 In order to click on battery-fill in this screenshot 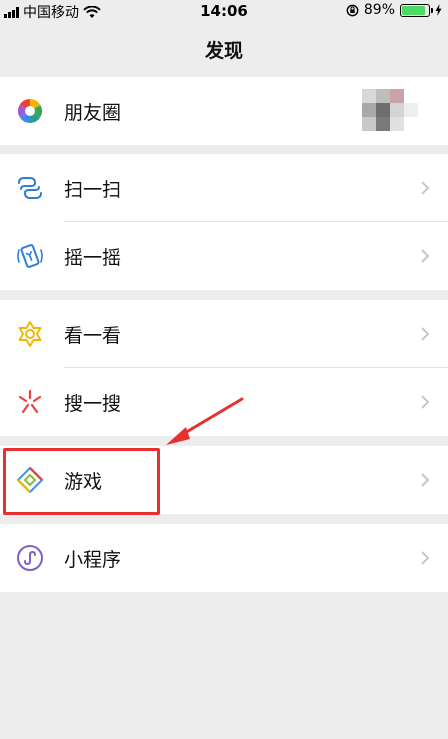, I will do `click(414, 10)`.